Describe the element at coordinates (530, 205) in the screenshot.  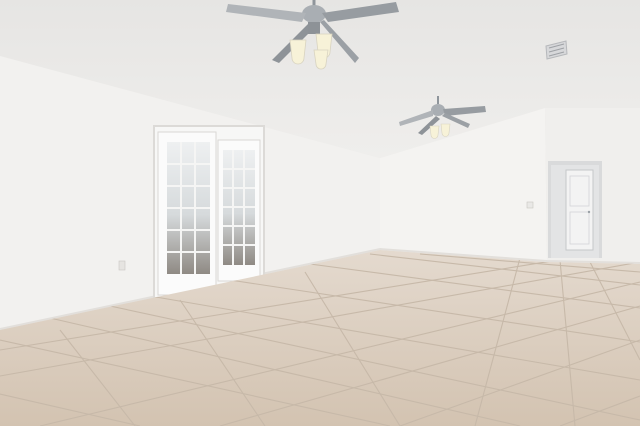
I see `light-switch` at that location.